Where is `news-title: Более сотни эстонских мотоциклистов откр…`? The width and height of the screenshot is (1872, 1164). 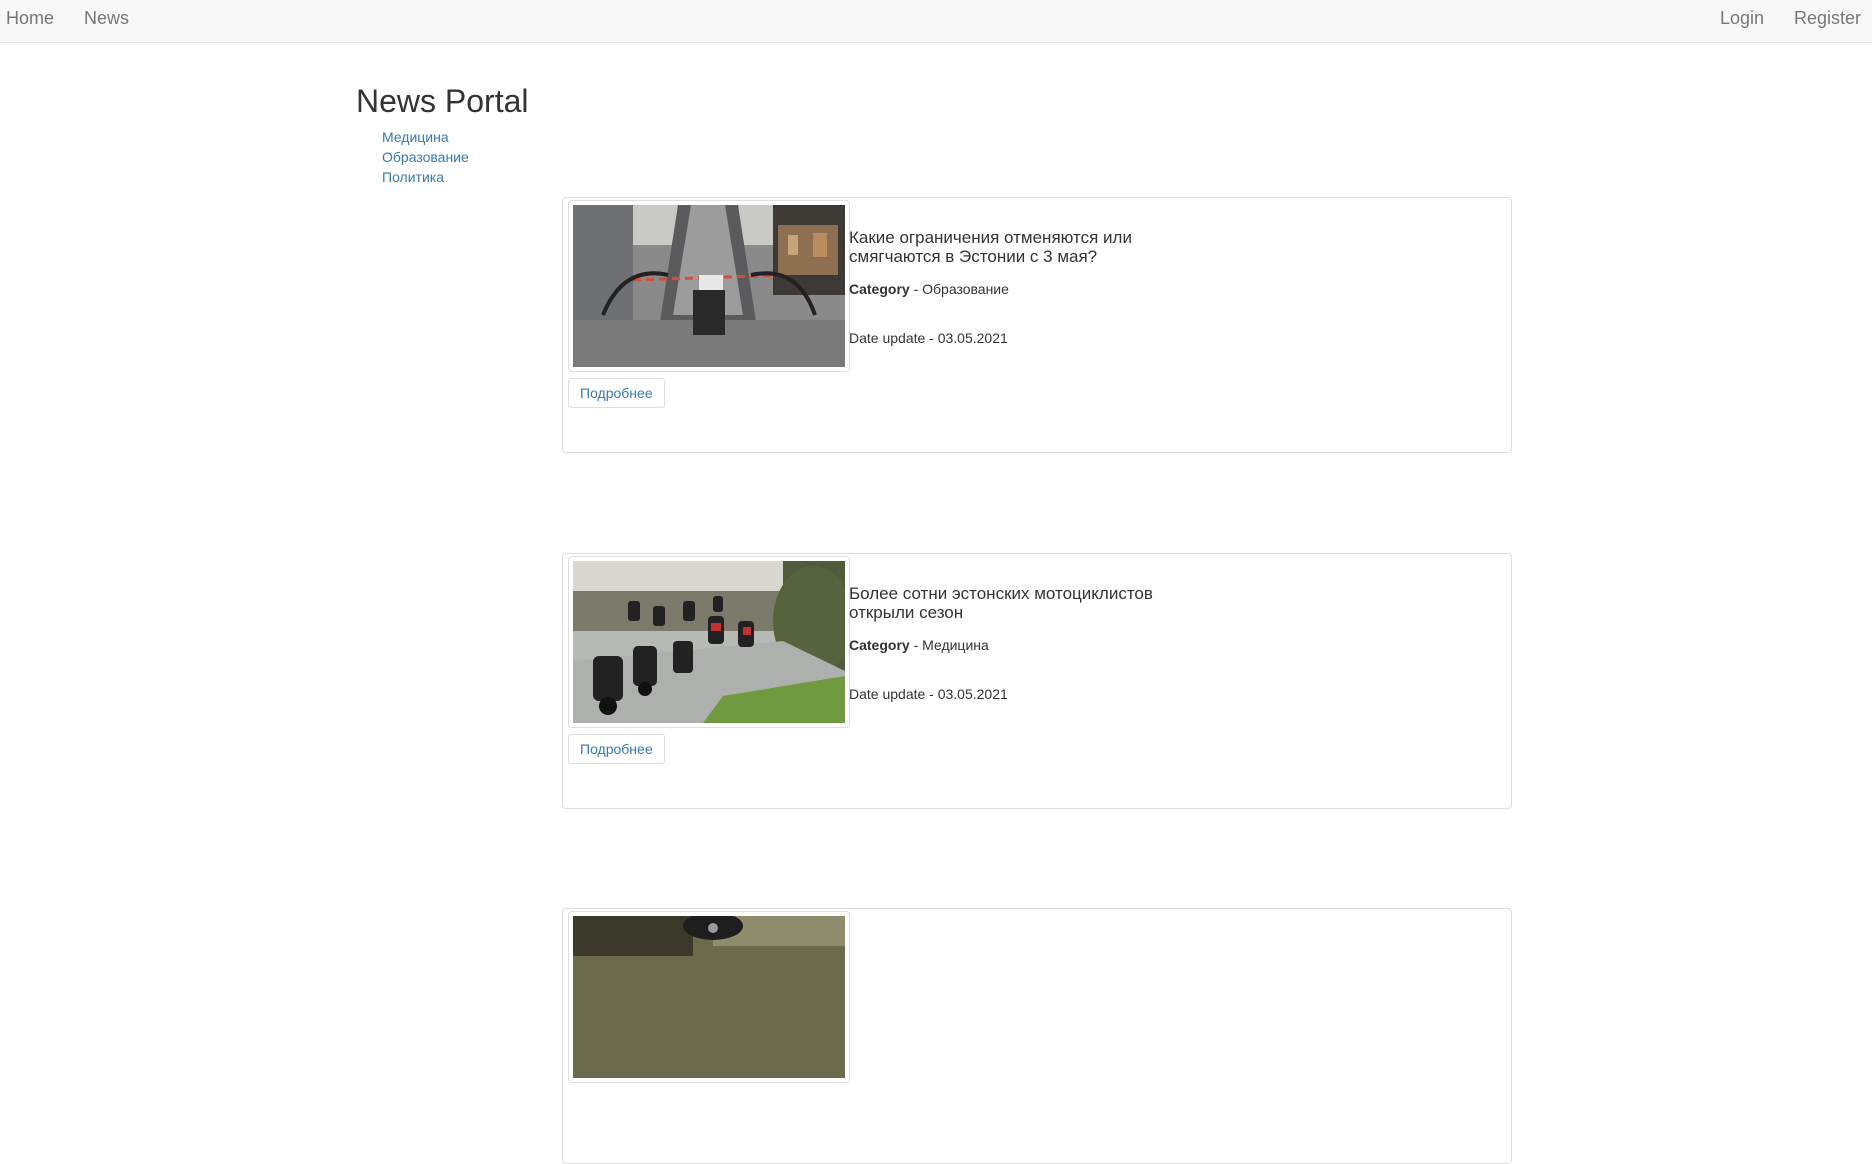
news-title: Более сотни эстонских мотоциклистов откр… is located at coordinates (1001, 603).